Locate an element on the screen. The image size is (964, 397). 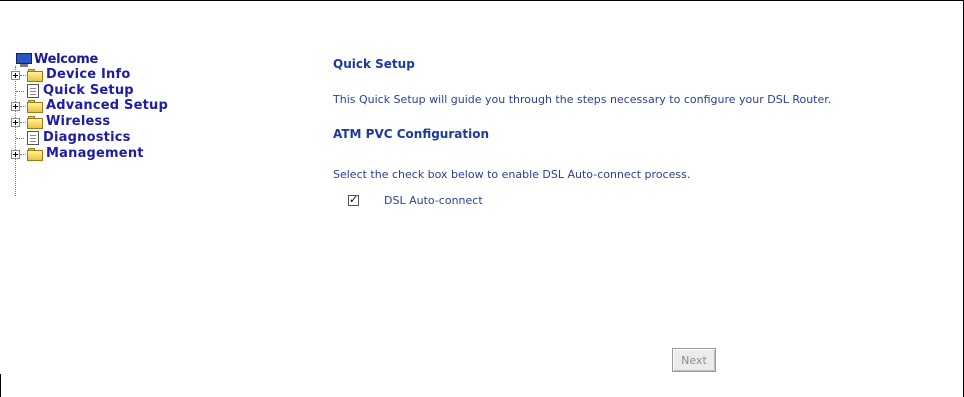
tree-item-wireless: Wireless is located at coordinates (60, 122).